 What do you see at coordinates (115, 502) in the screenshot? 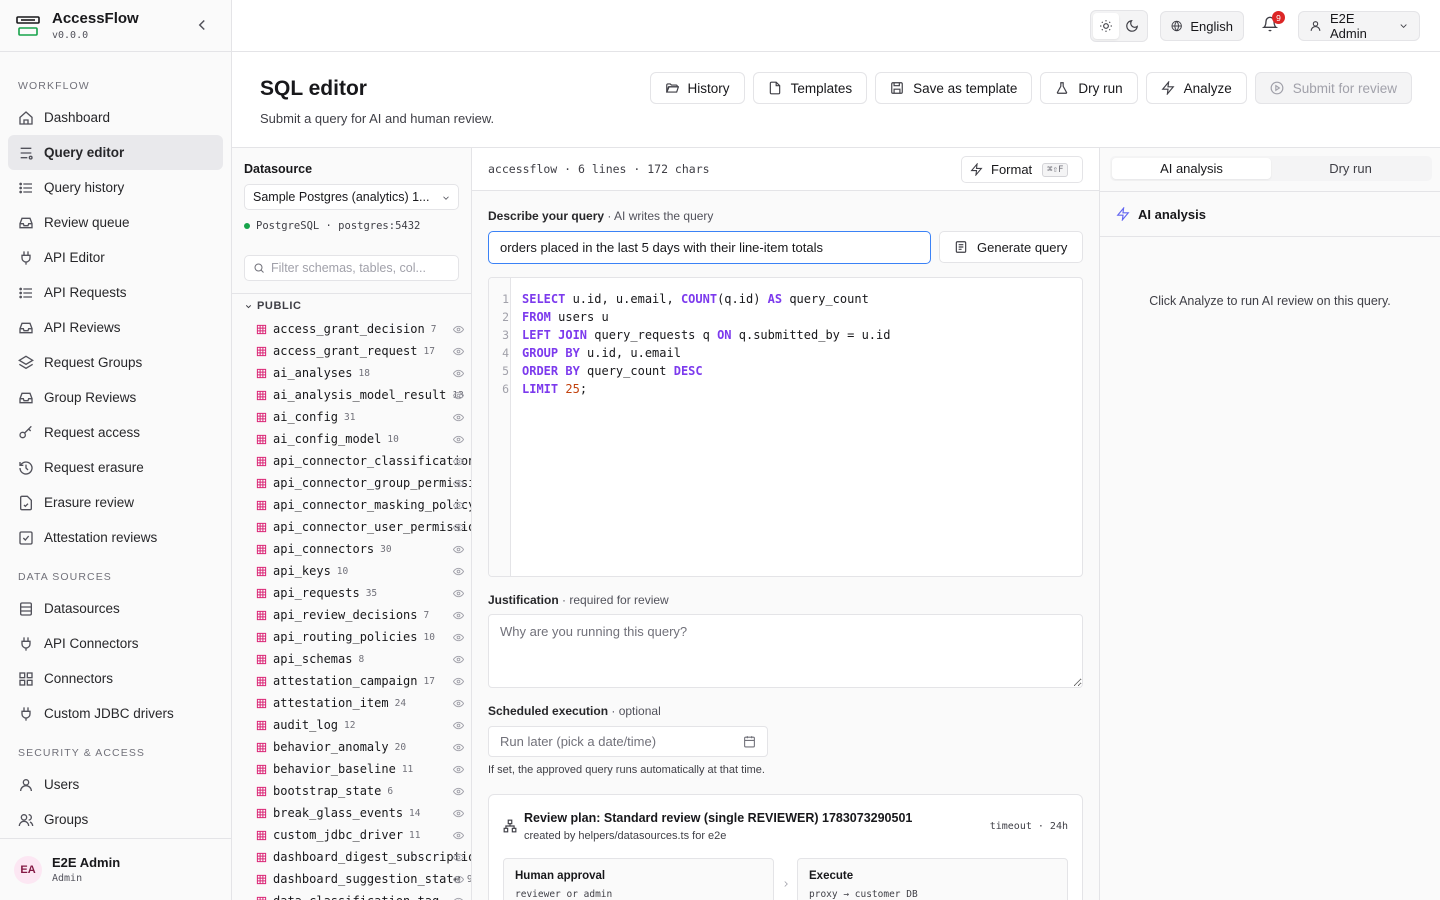
I see `sidebar-item-erasure-review: Erasure review` at bounding box center [115, 502].